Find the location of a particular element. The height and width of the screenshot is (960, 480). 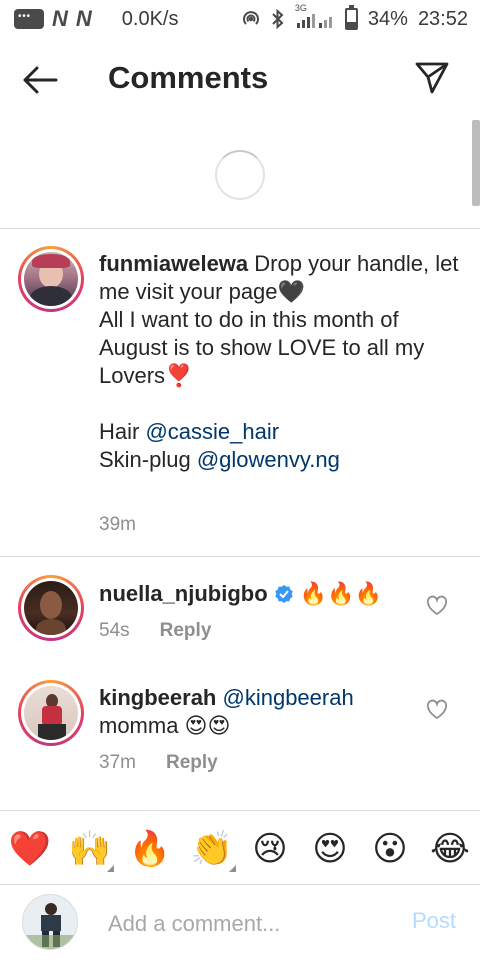

timestamp: 54s is located at coordinates (114, 630).